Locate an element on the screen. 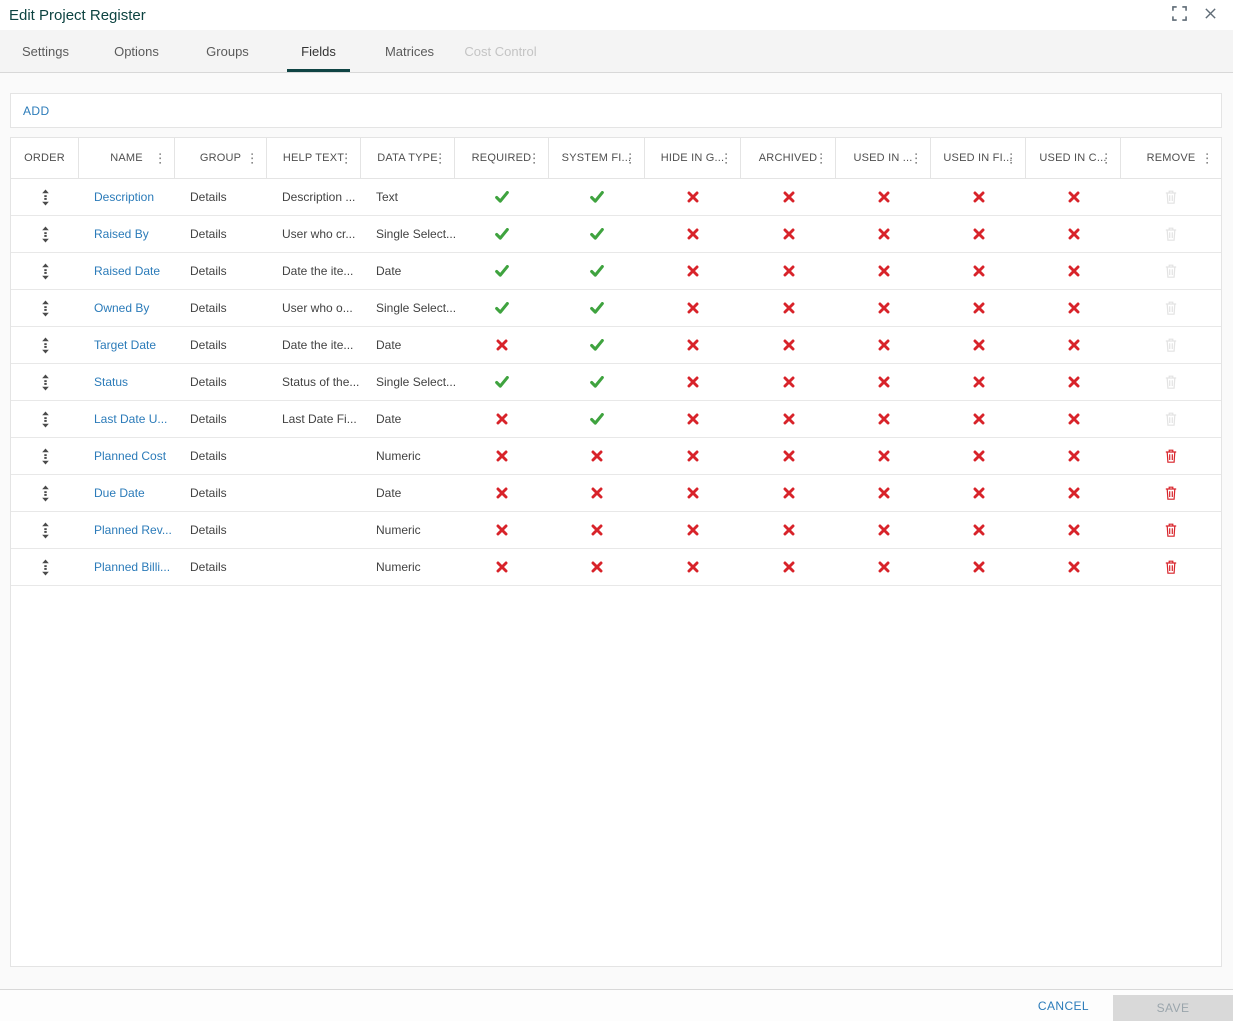  archived-cell is located at coordinates (788, 530).